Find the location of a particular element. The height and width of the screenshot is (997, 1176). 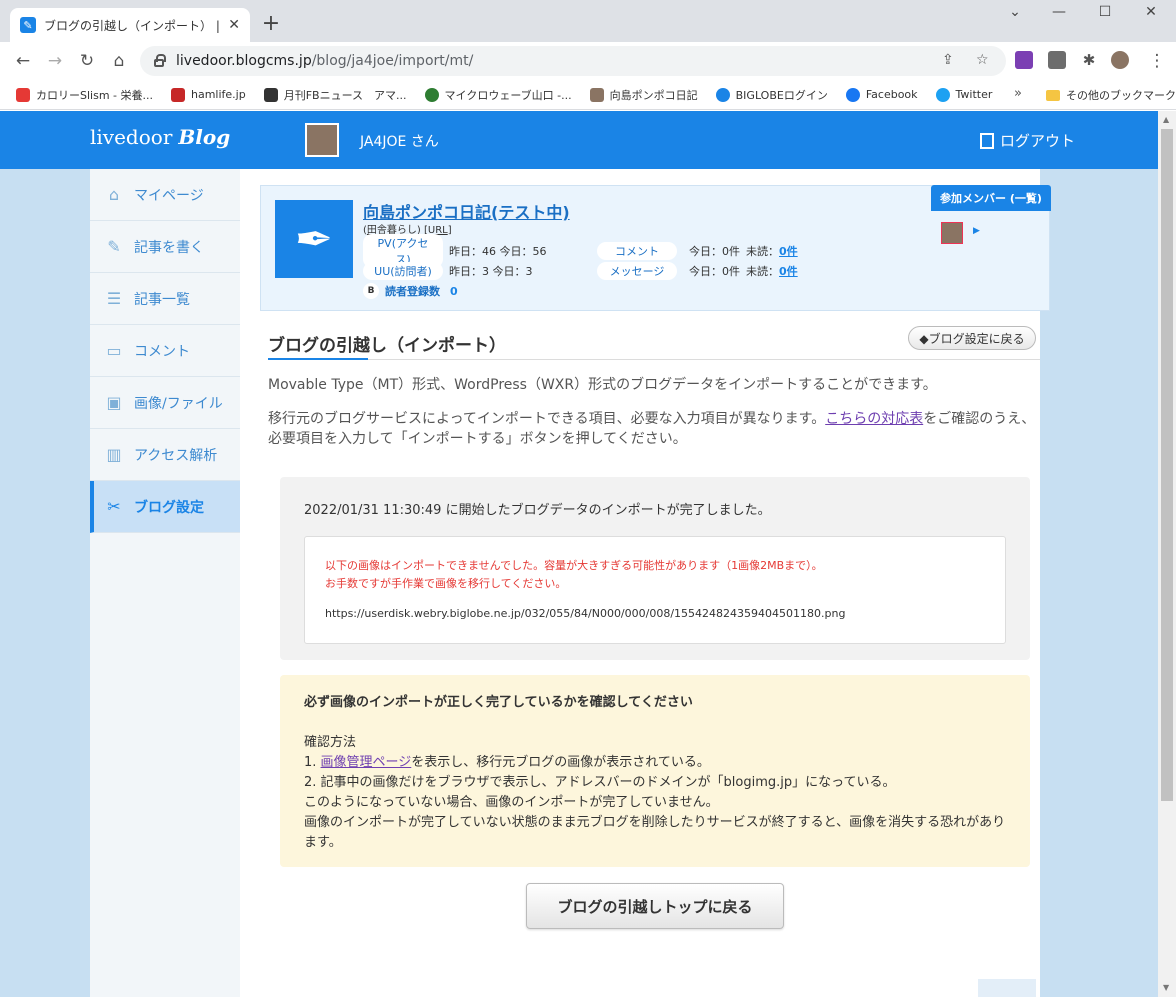

compatibility-table-link: こちらの対応表 is located at coordinates (874, 419).